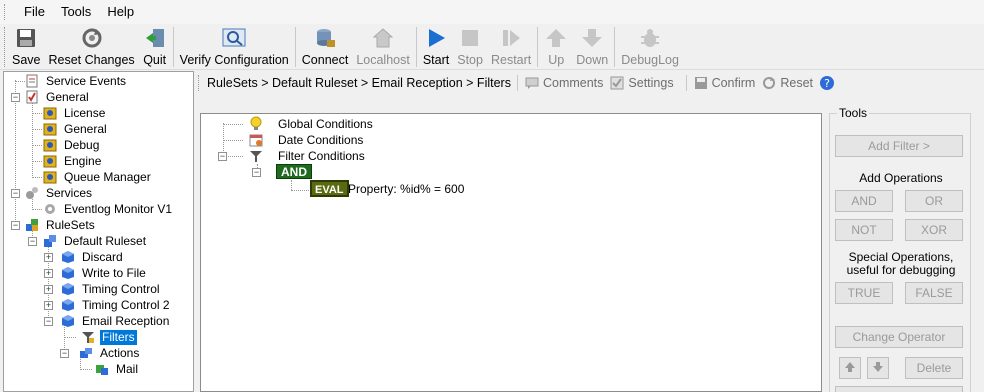 The image size is (984, 392). What do you see at coordinates (26, 46) in the screenshot?
I see `save-button: Save` at bounding box center [26, 46].